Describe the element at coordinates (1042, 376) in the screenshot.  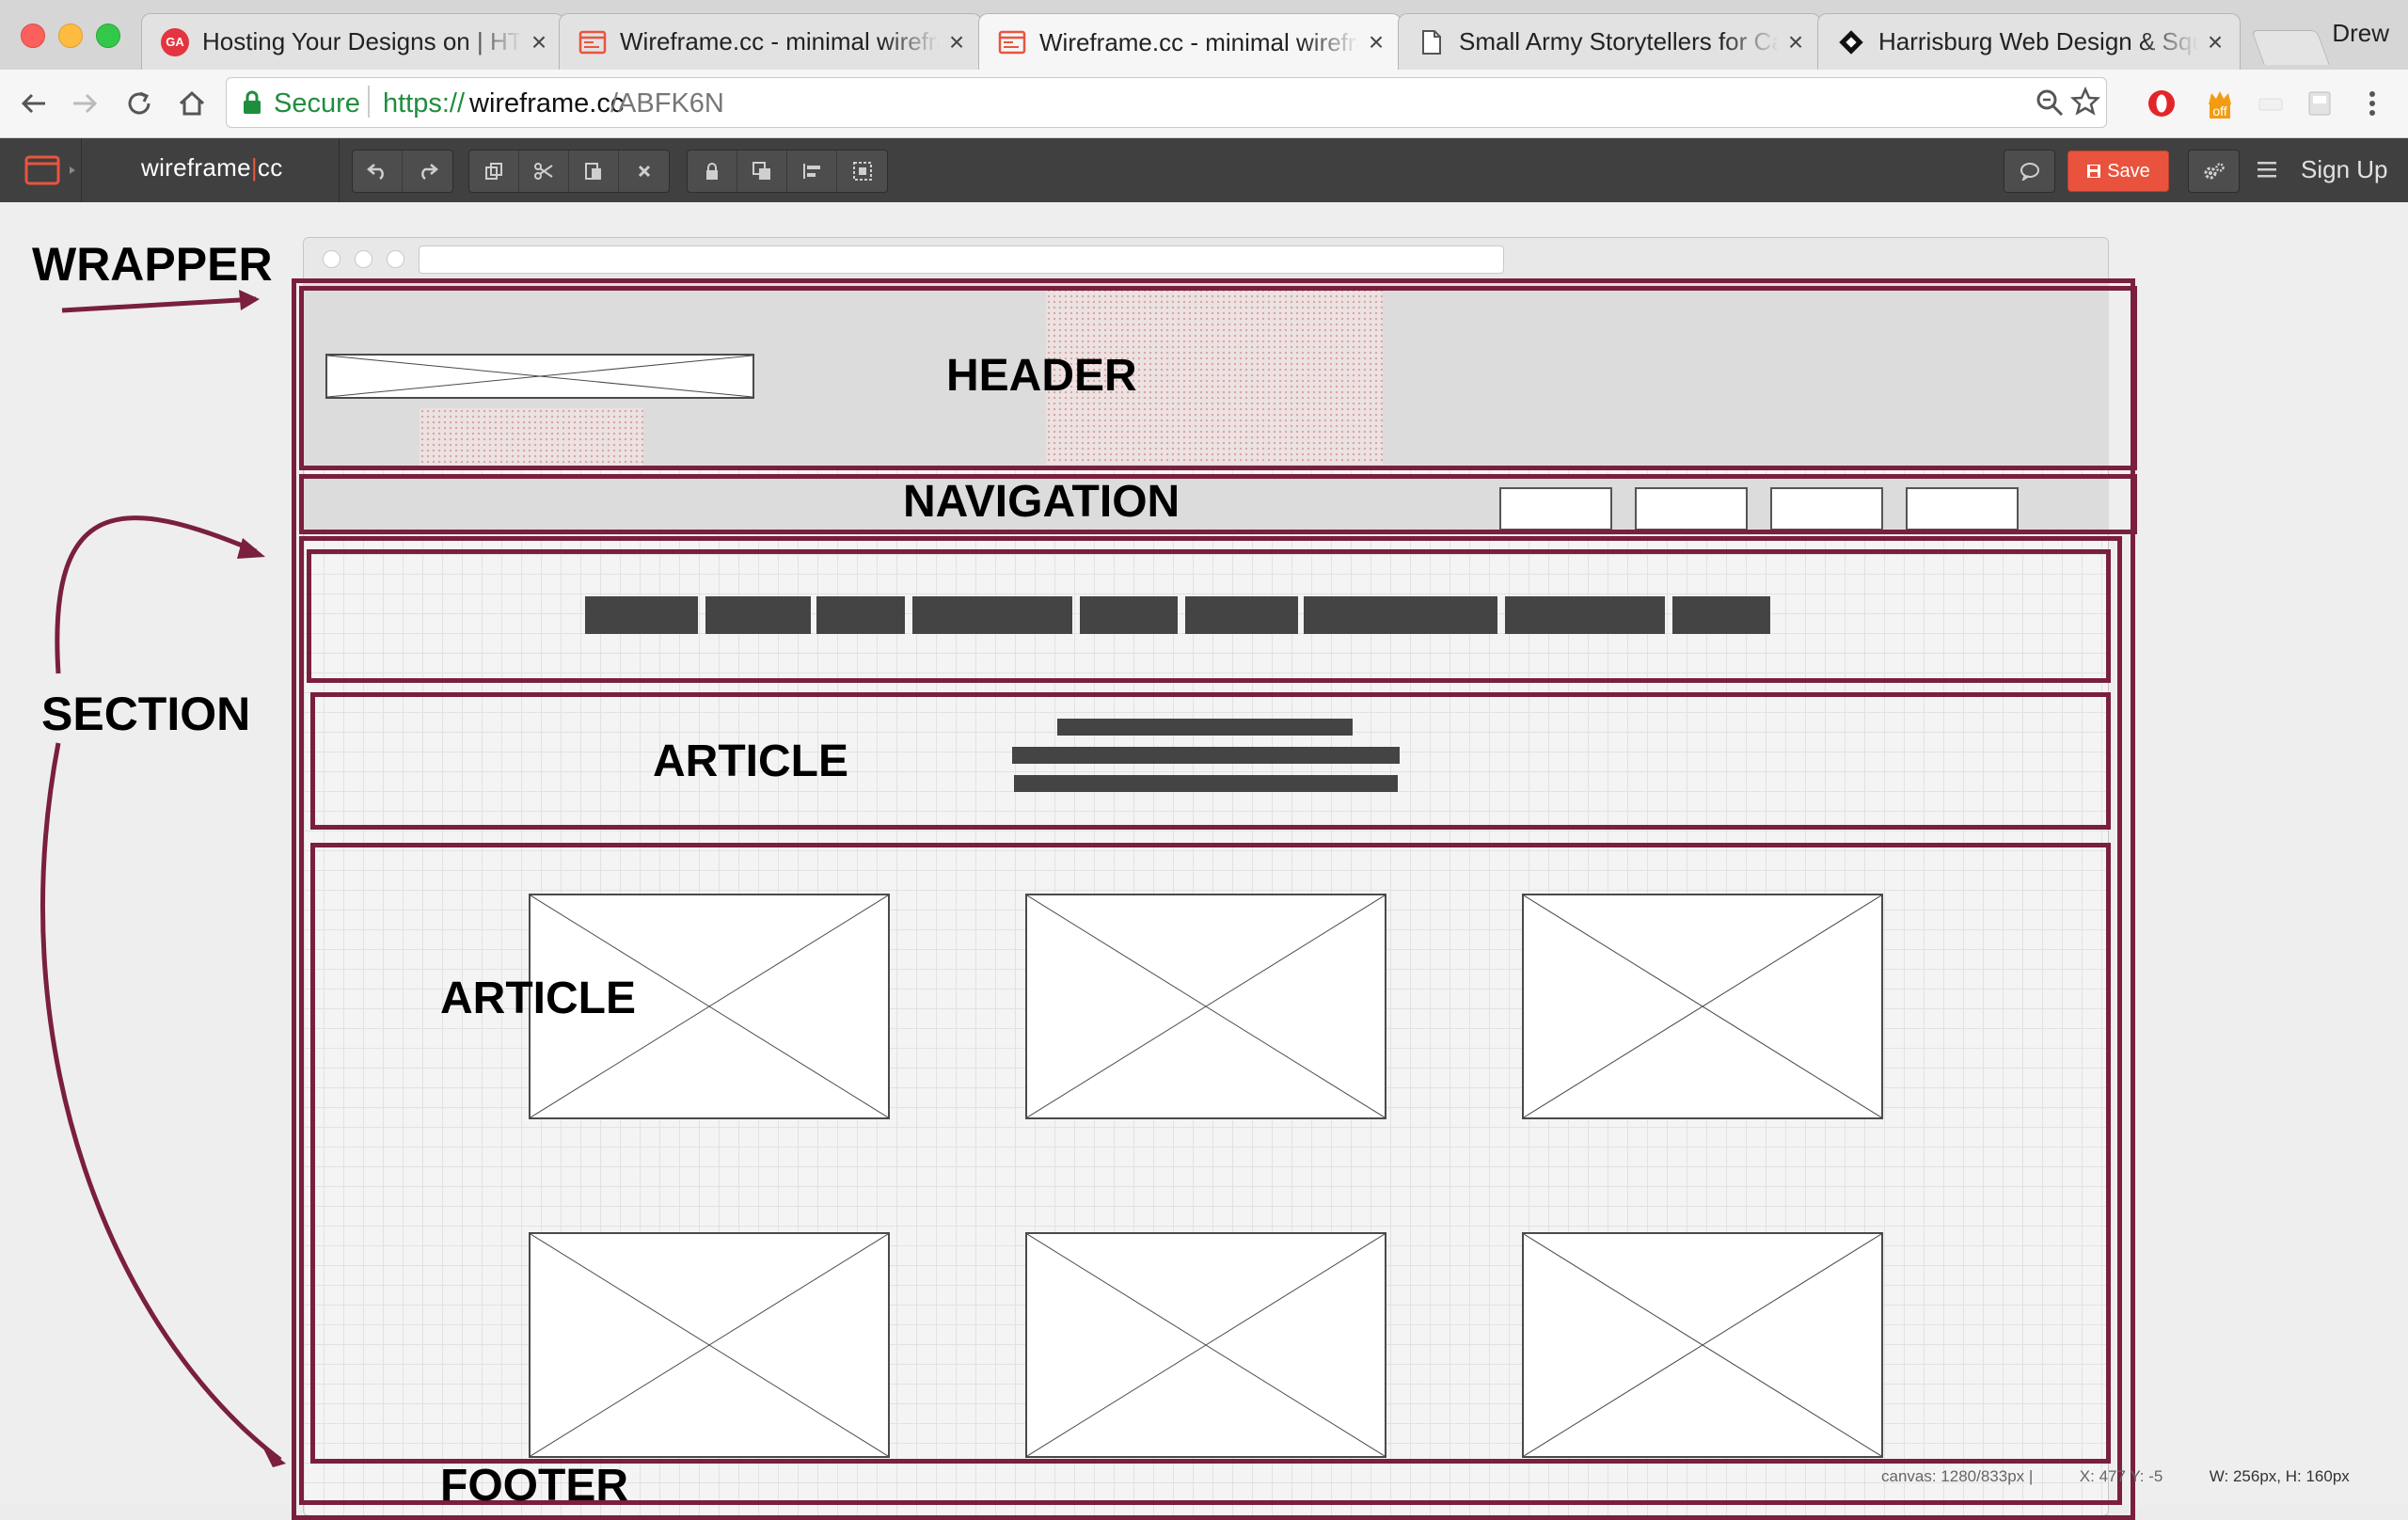
I see `header-label: HEADER` at that location.